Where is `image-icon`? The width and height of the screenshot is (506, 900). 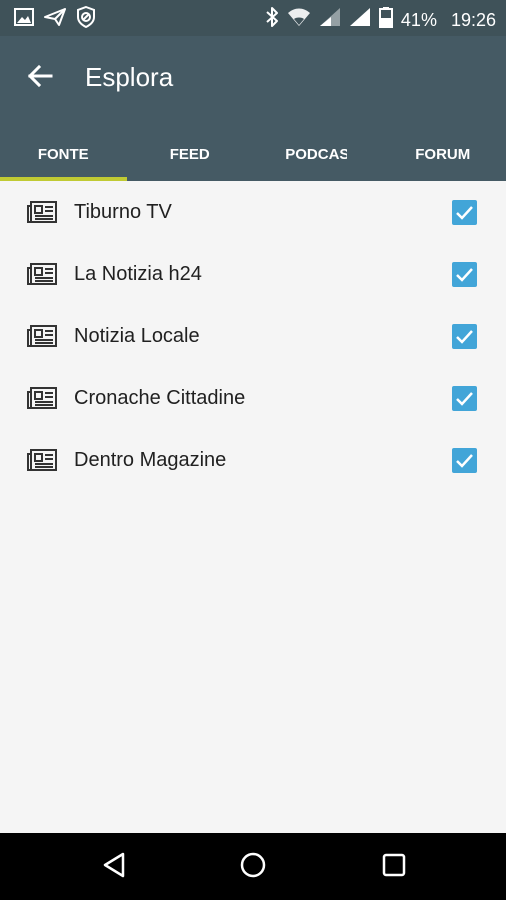 image-icon is located at coordinates (24, 19).